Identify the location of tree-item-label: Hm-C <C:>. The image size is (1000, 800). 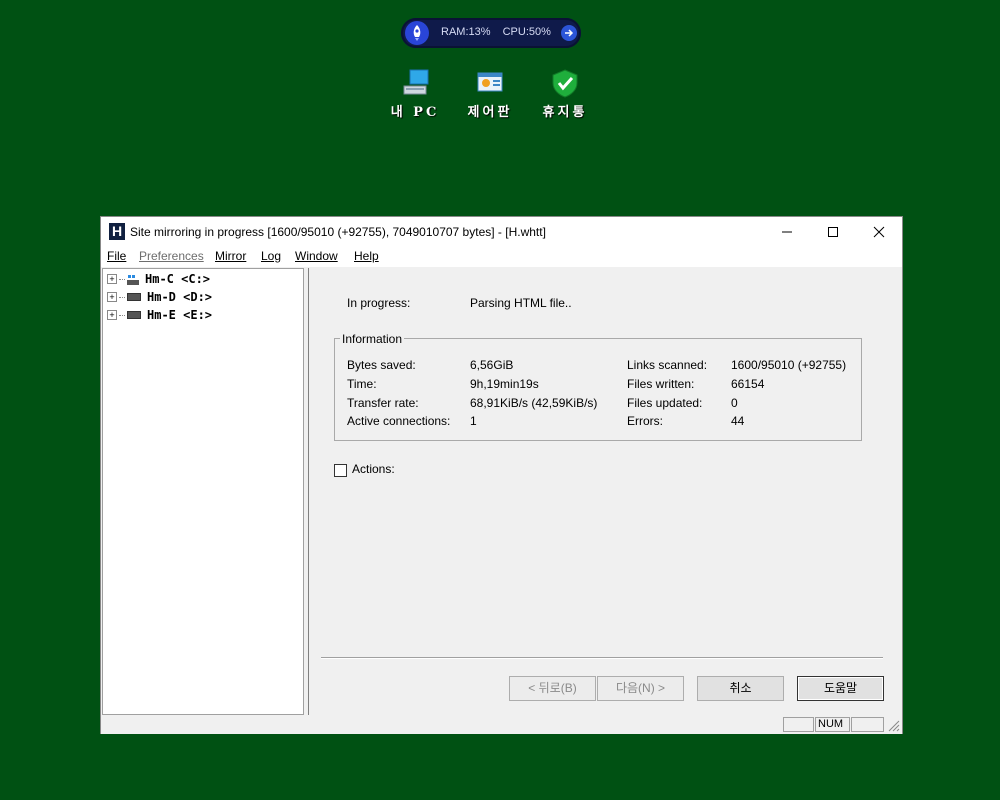
(178, 279).